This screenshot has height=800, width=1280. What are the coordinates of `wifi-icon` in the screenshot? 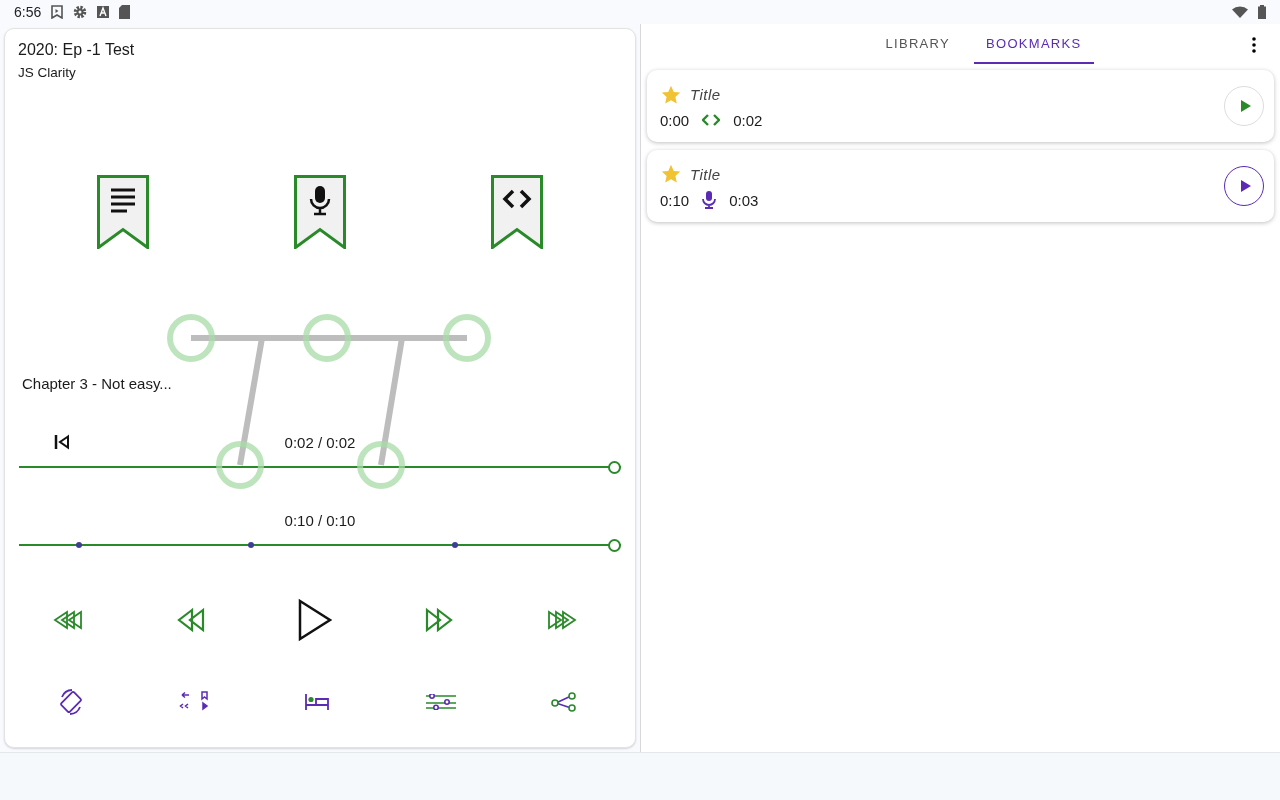 It's located at (1240, 12).